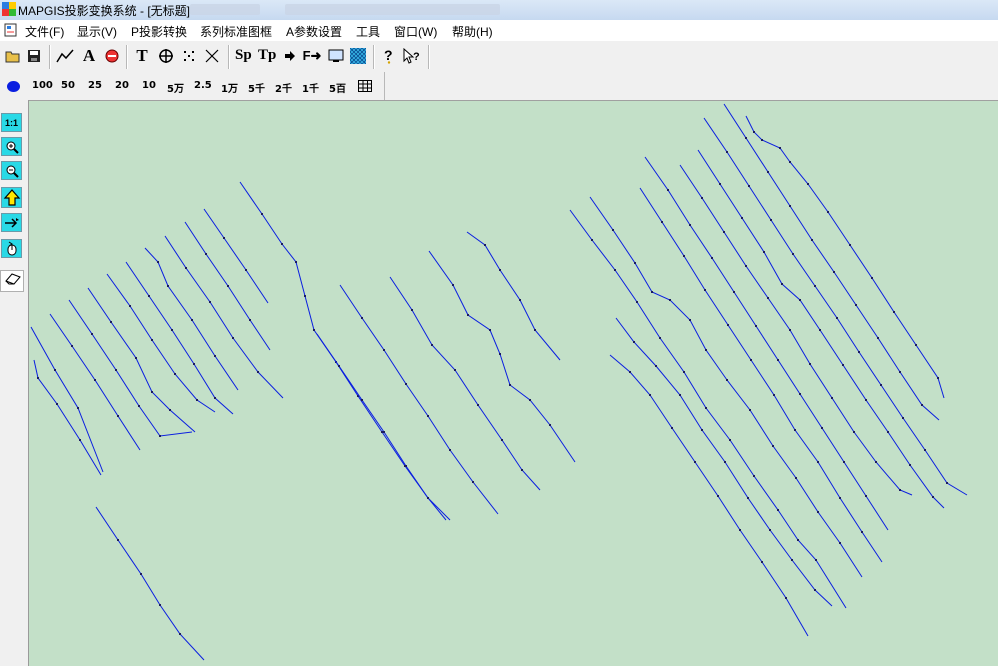  I want to click on sp-button: Sp, so click(243, 55).